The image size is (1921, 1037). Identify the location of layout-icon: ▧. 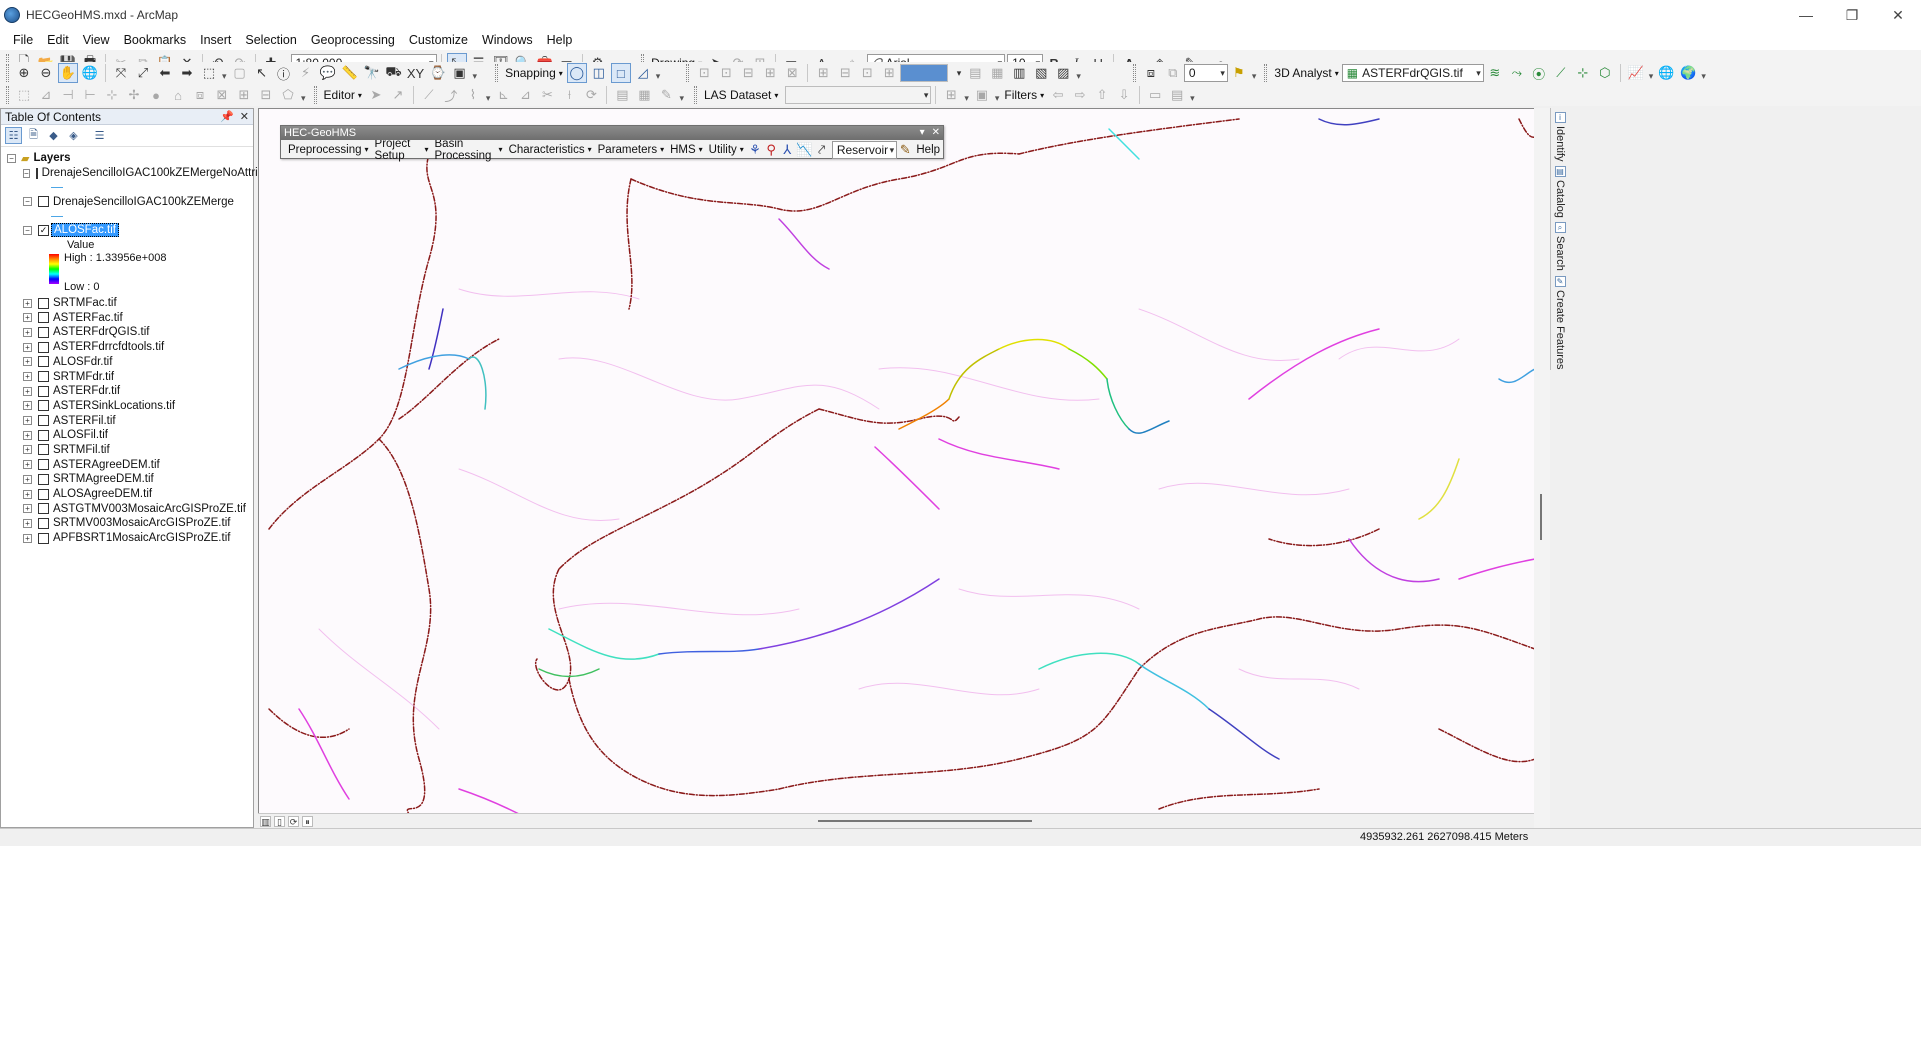
(1041, 73).